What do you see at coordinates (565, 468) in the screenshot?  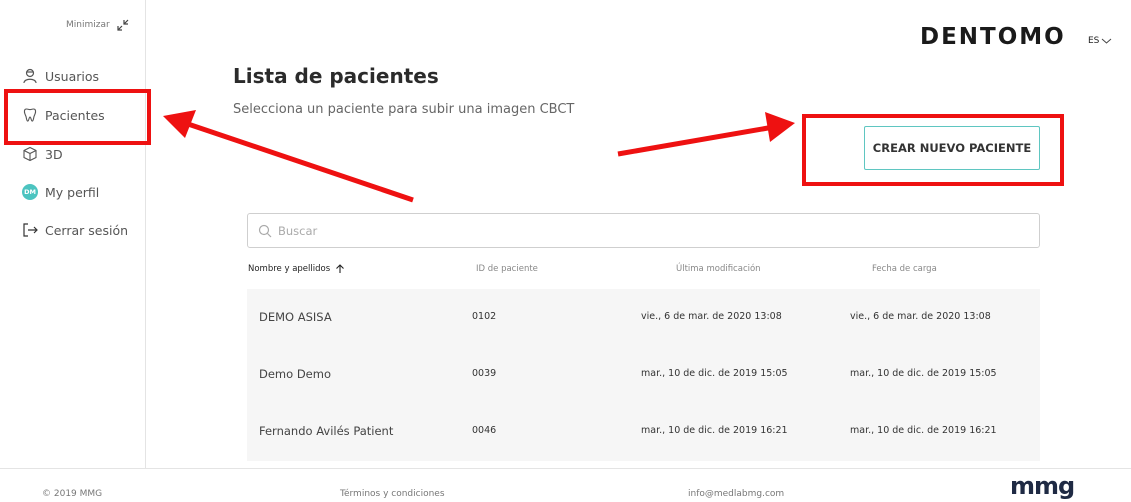 I see `footer-divider` at bounding box center [565, 468].